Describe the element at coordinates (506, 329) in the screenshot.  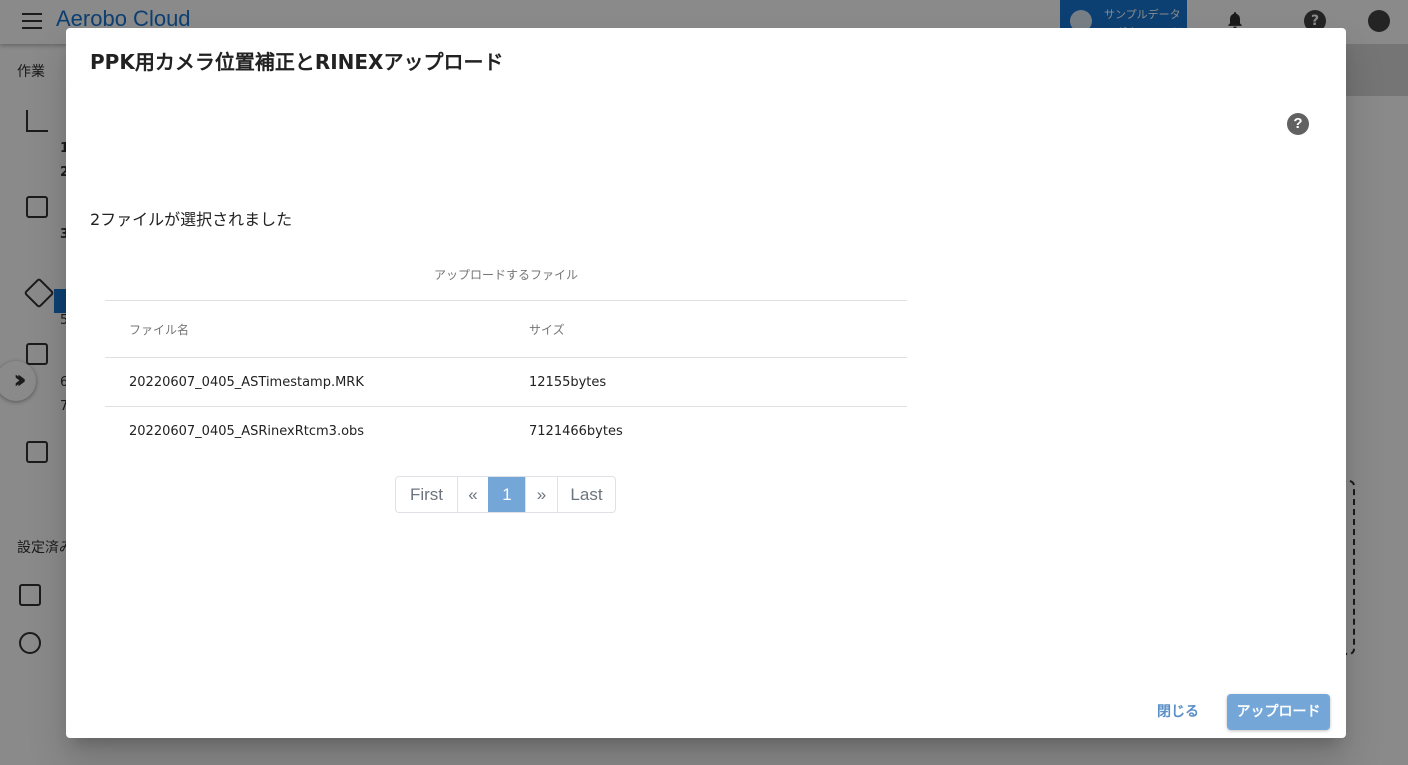
I see `table-header: ファイル名 サイズ` at that location.